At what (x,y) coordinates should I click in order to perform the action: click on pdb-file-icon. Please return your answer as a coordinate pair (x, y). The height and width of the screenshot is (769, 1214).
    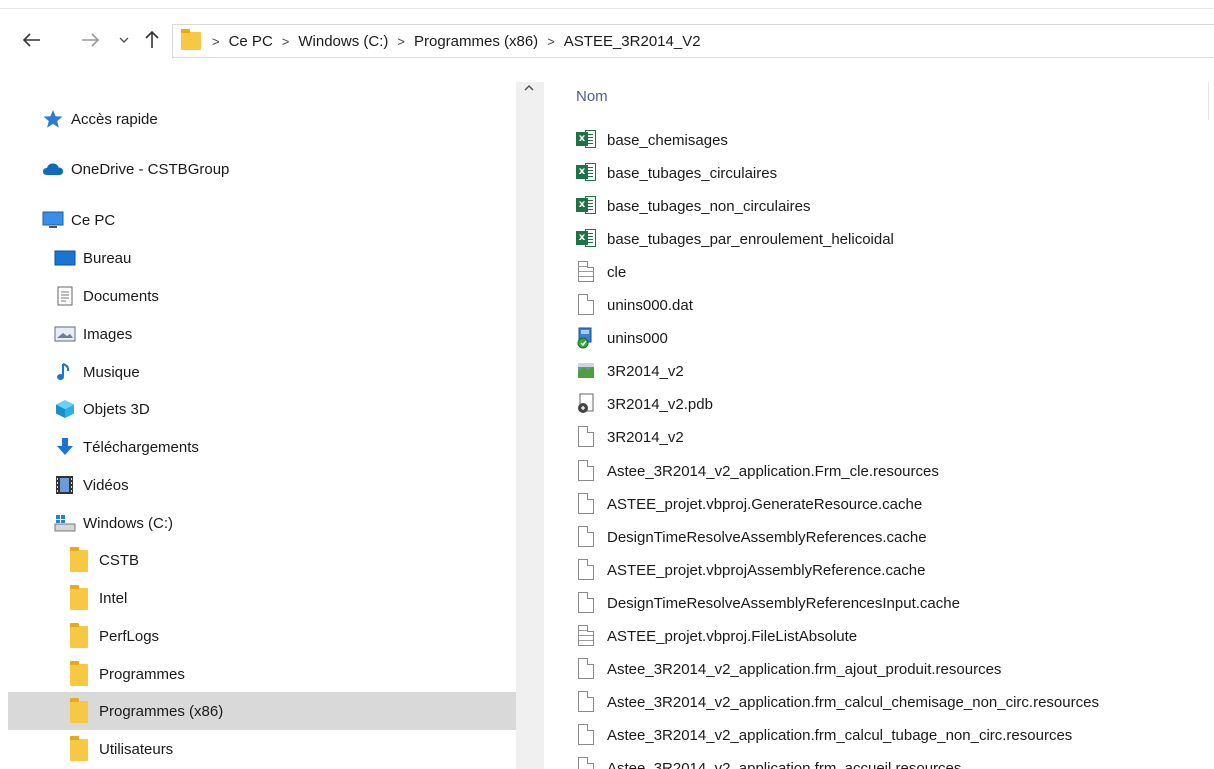
    Looking at the image, I should click on (586, 404).